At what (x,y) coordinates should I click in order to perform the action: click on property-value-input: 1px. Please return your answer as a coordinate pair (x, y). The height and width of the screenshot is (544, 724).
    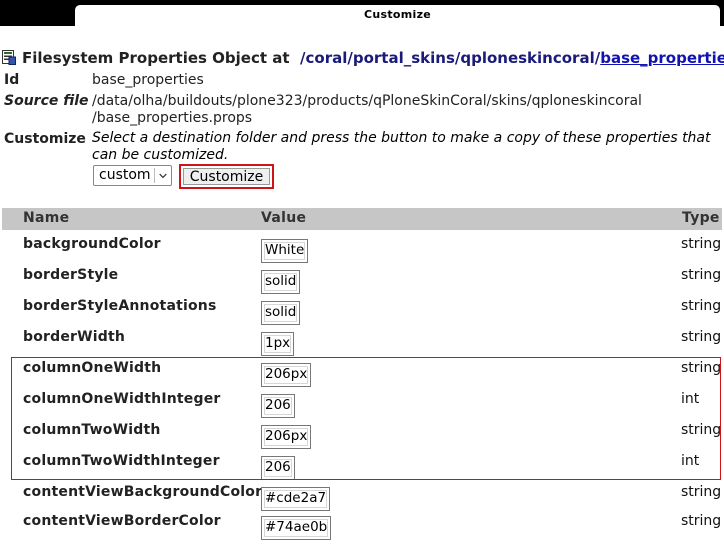
    Looking at the image, I should click on (278, 344).